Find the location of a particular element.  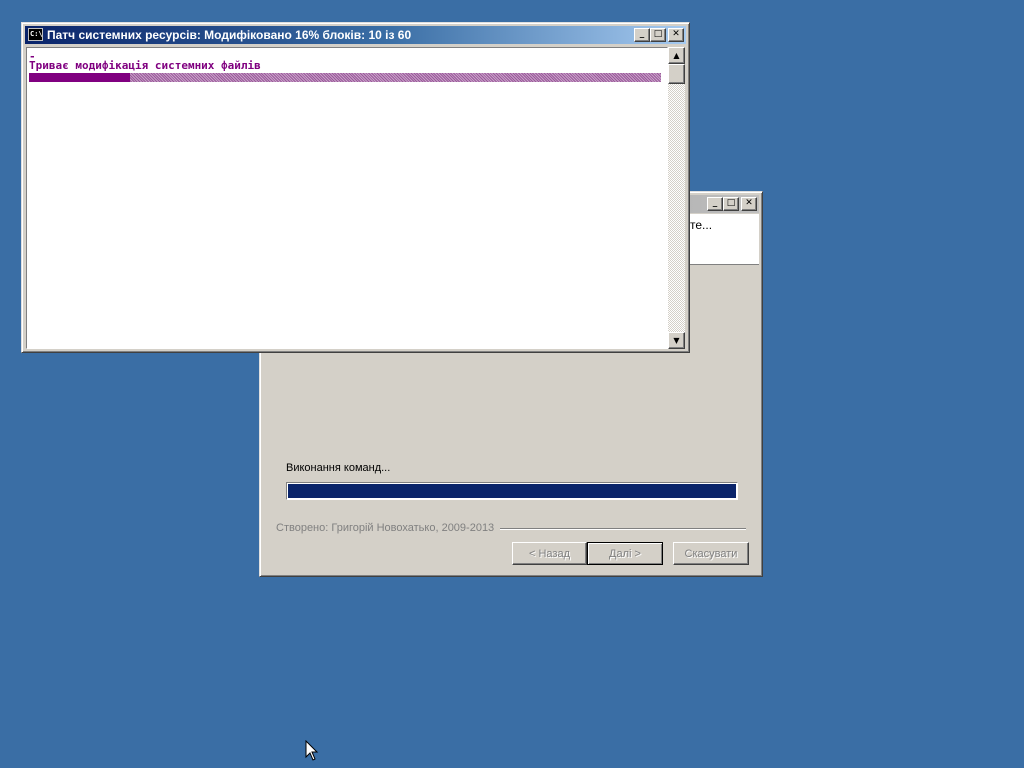

installer-progress-bar is located at coordinates (512, 491).